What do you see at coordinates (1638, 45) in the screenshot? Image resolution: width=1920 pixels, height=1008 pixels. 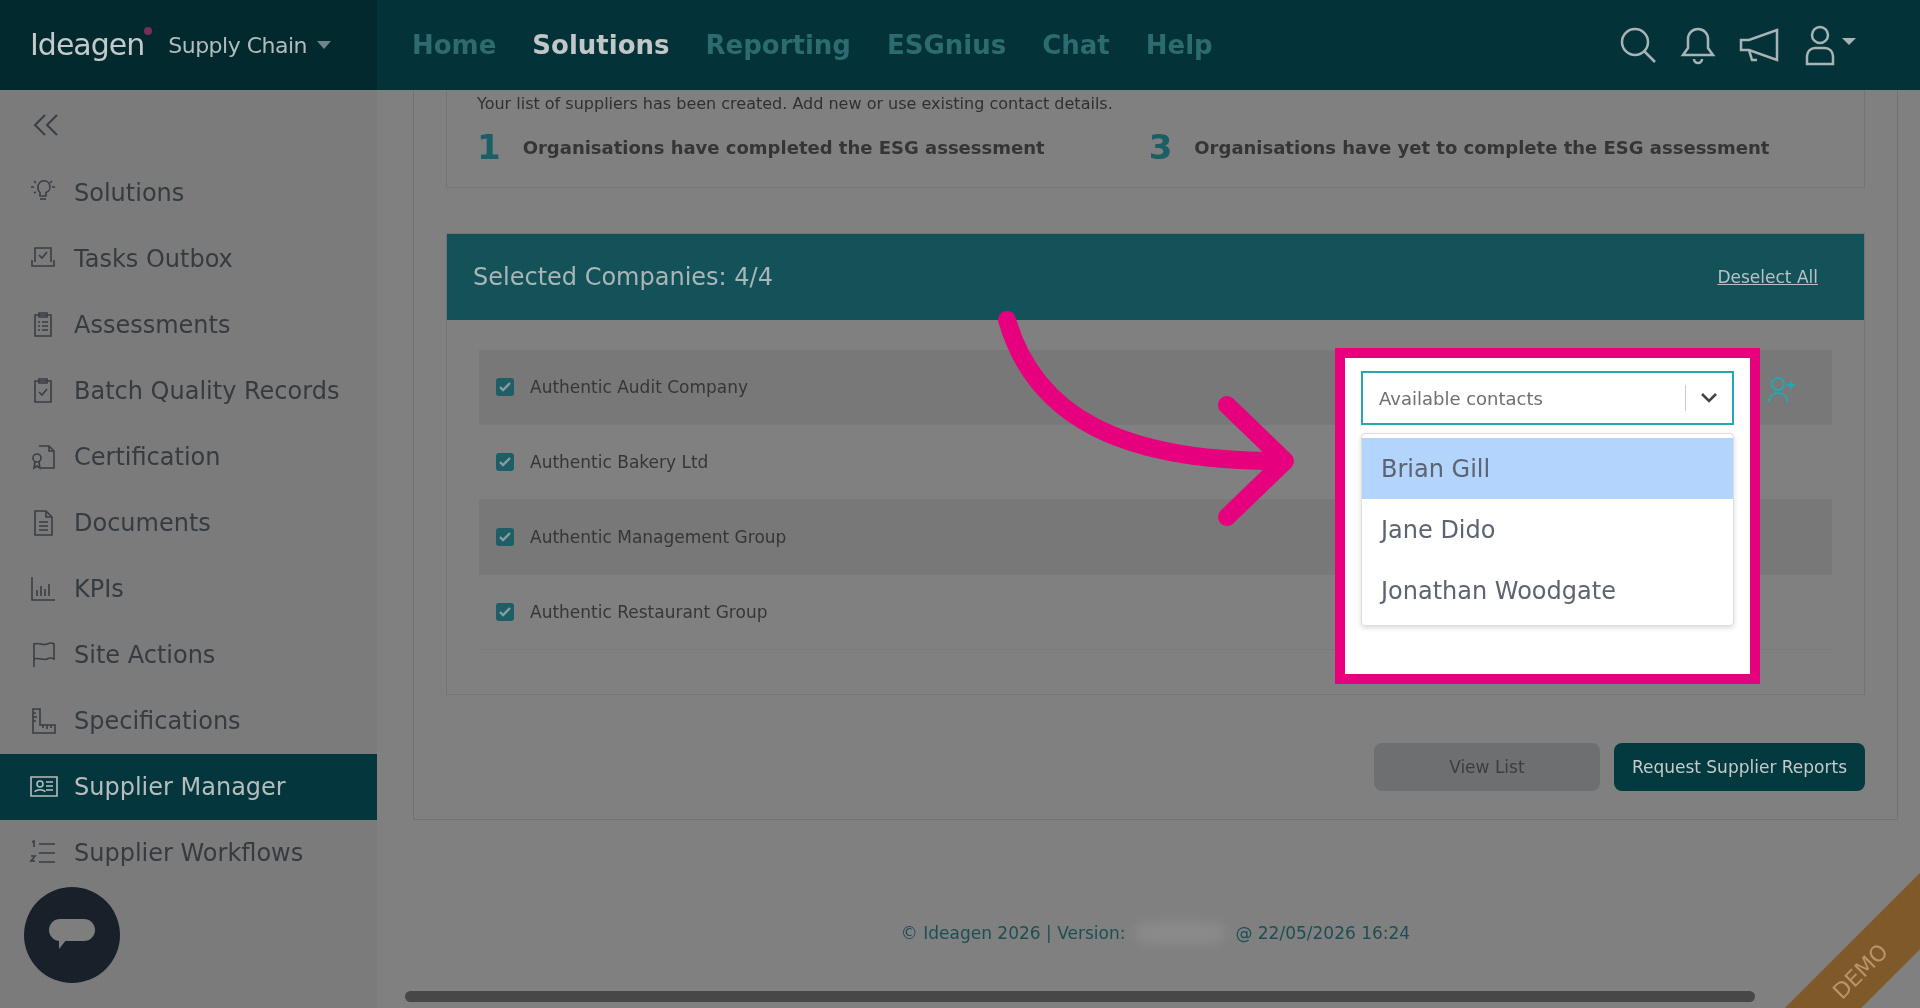 I see `search-icon` at bounding box center [1638, 45].